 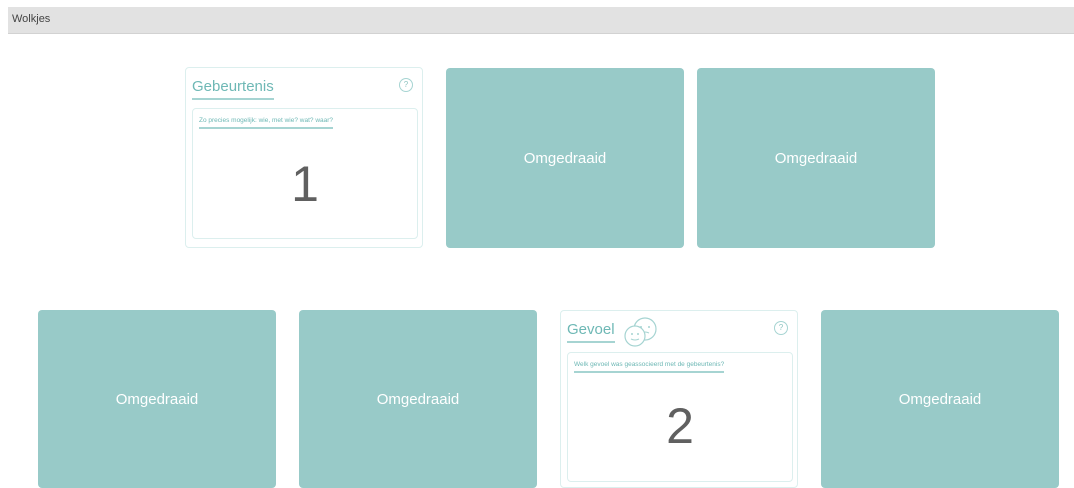 I want to click on faces-icon, so click(x=641, y=333).